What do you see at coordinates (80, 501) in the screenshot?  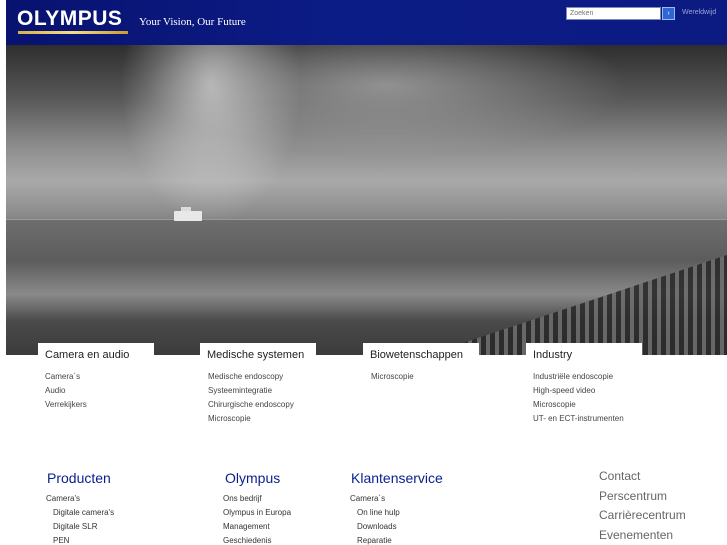 I see `list-item: Camera's` at bounding box center [80, 501].